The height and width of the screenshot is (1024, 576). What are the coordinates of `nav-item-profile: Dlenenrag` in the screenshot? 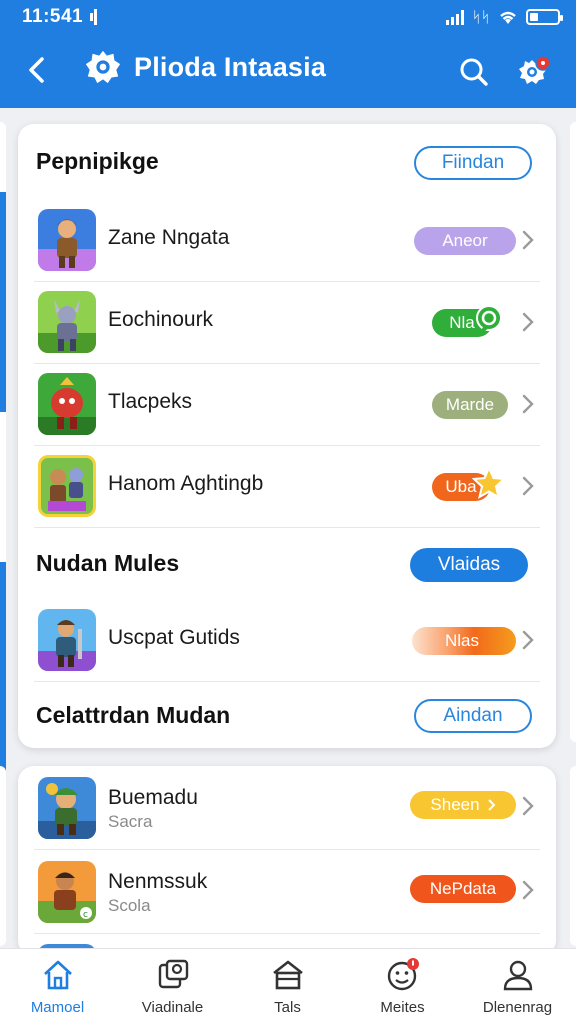 It's located at (517, 986).